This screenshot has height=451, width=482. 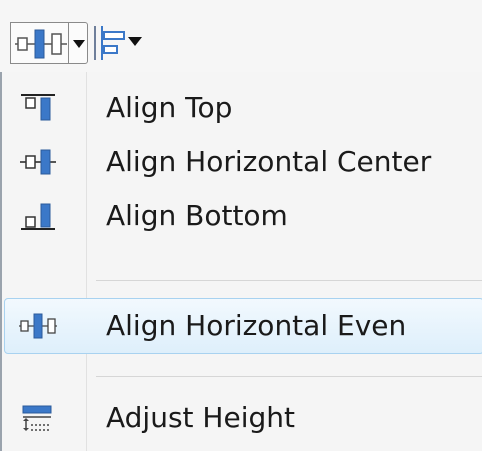 I want to click on menu-item-align-bottom: Align Bottom, so click(x=243, y=216).